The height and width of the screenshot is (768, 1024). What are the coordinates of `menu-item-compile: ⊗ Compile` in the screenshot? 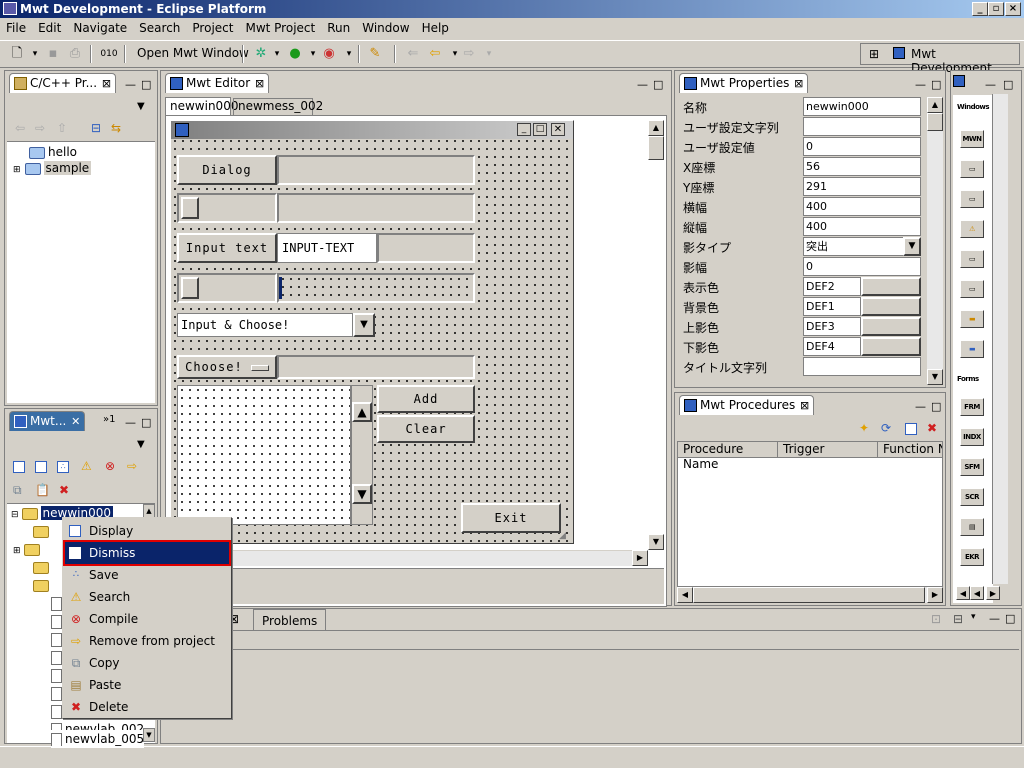 It's located at (147, 619).